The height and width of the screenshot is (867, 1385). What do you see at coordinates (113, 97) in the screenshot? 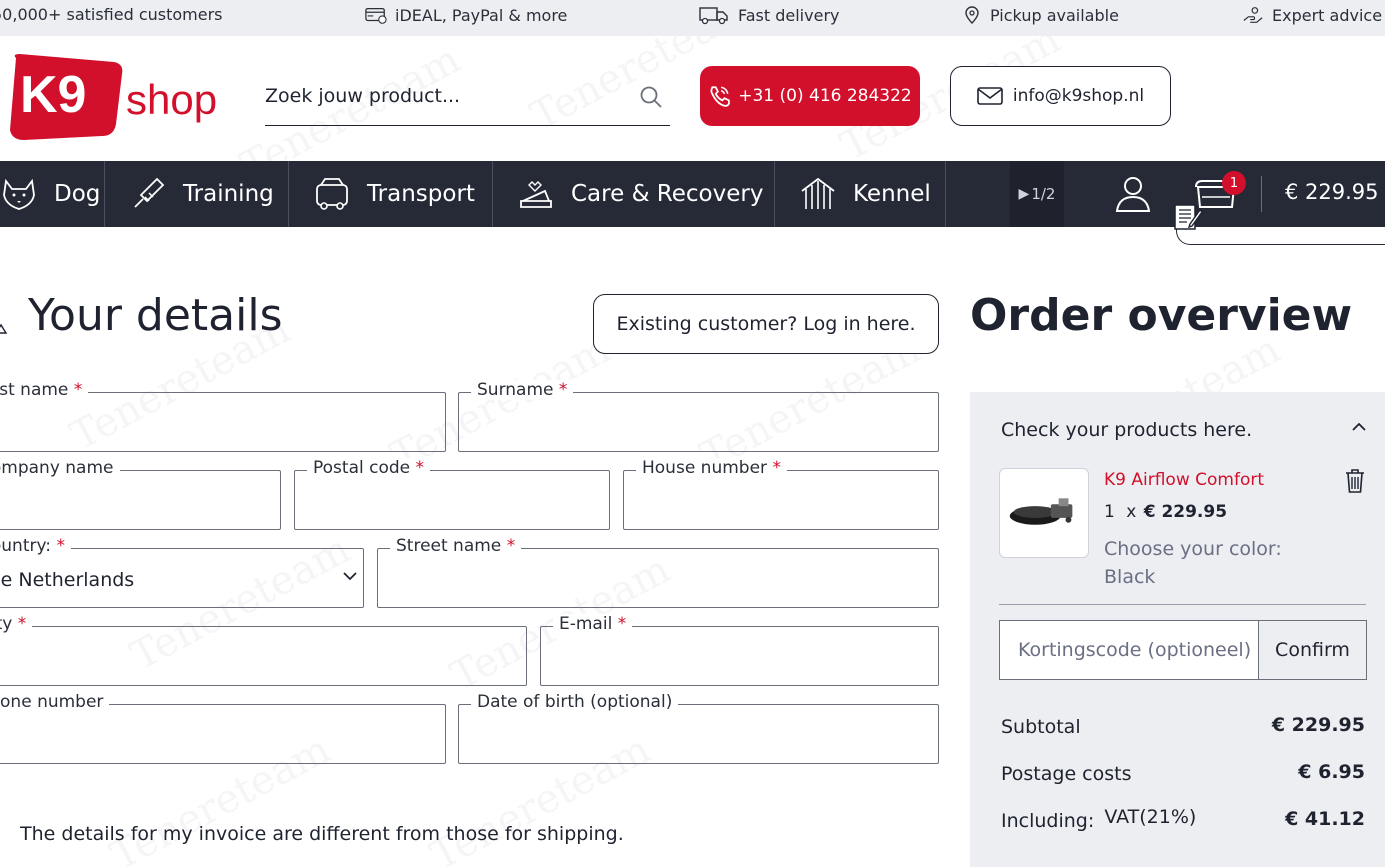
I see `logo-graphic: K9 shop` at bounding box center [113, 97].